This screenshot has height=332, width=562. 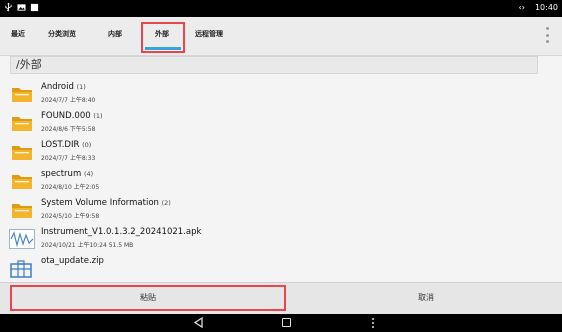 What do you see at coordinates (66, 145) in the screenshot?
I see `file-name: LOST.DIR (0)` at bounding box center [66, 145].